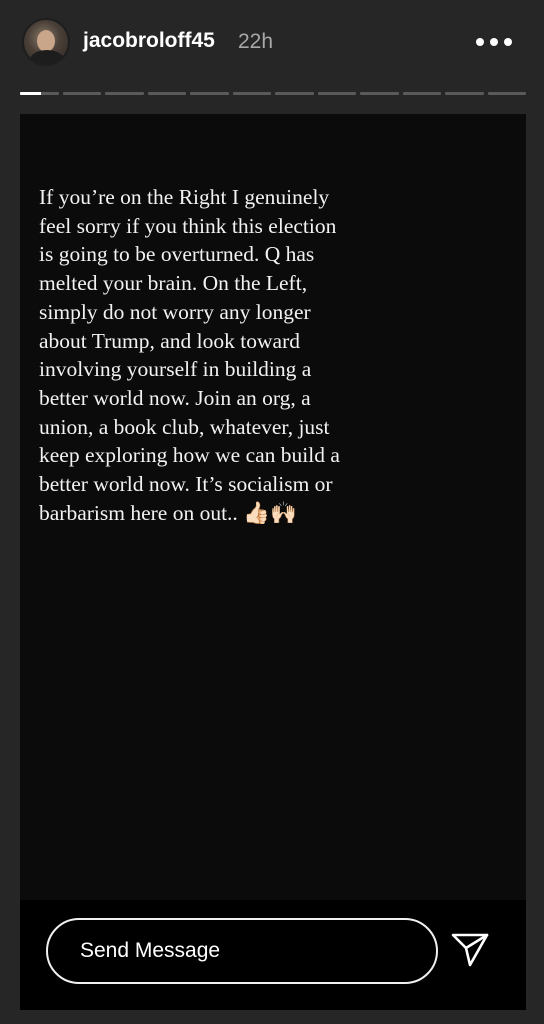 This screenshot has width=544, height=1024. I want to click on story-text-line: simply do not worry any longer, so click(175, 311).